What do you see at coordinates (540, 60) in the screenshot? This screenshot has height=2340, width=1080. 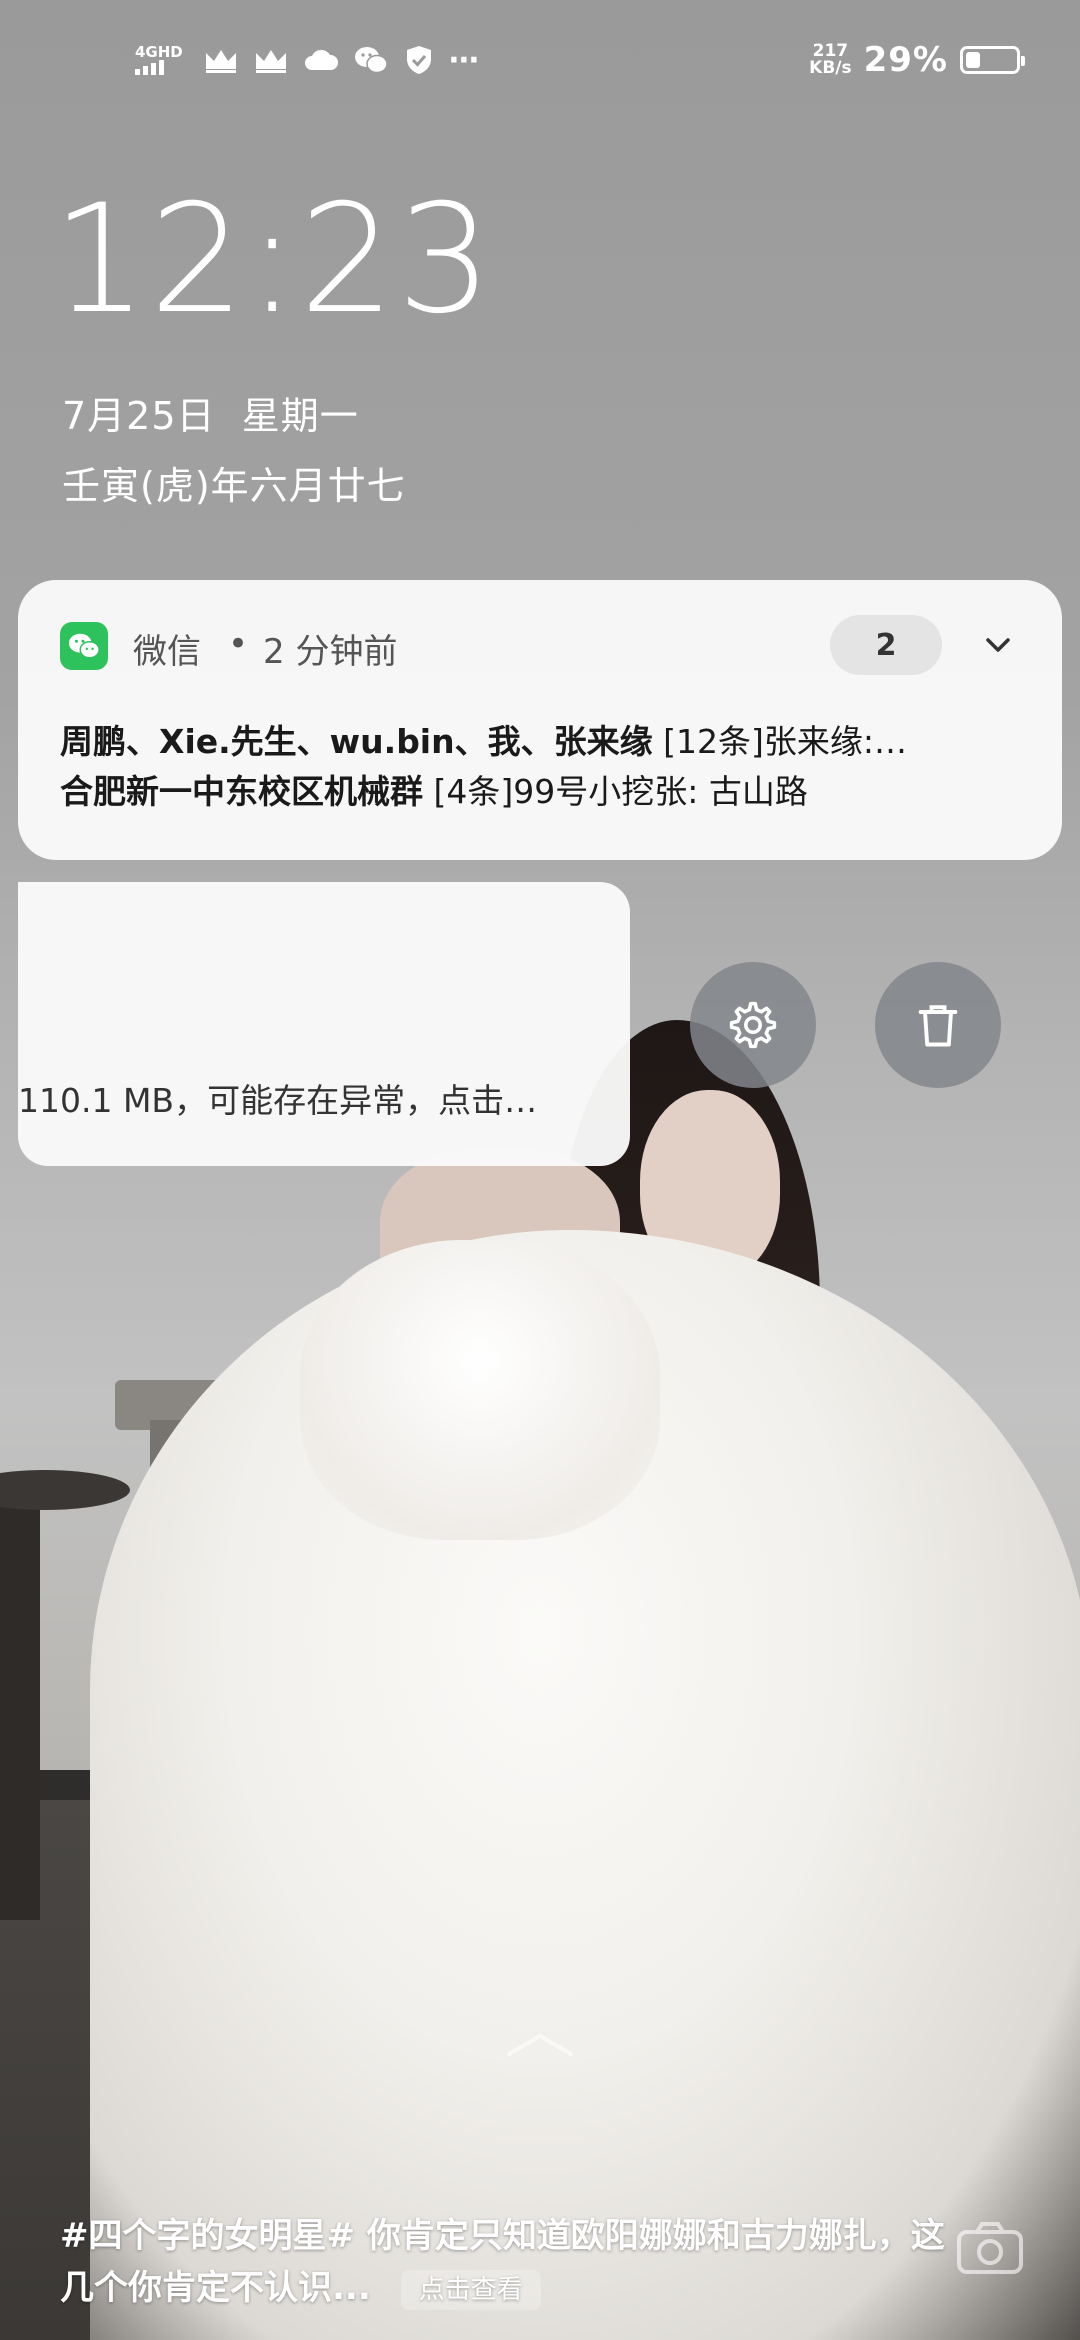 I see `status-bar: 4GHD ⋯ 217 KB/s 29%` at bounding box center [540, 60].